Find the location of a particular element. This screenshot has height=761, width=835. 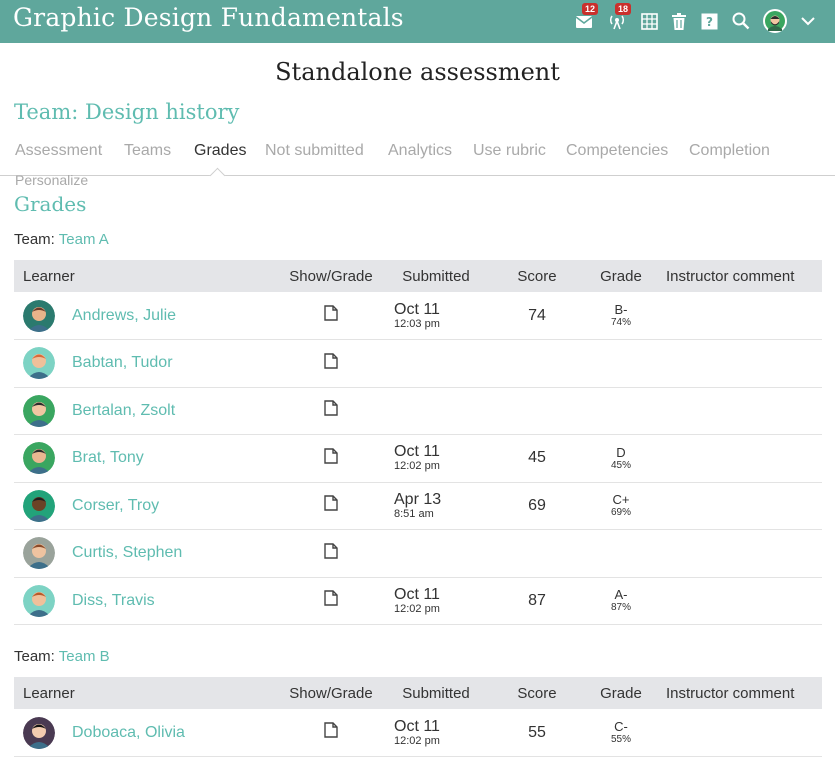

learner-cell: Brat, Tony is located at coordinates (145, 458).